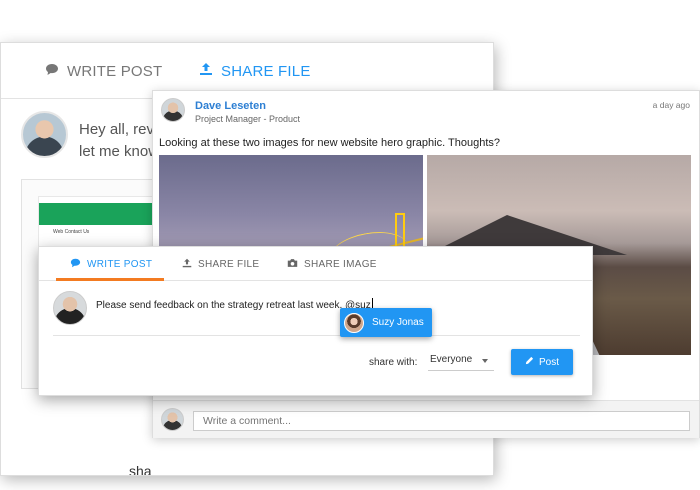 Image resolution: width=700 pixels, height=490 pixels. Describe the element at coordinates (461, 361) in the screenshot. I see `share-with-select: Everyone` at that location.